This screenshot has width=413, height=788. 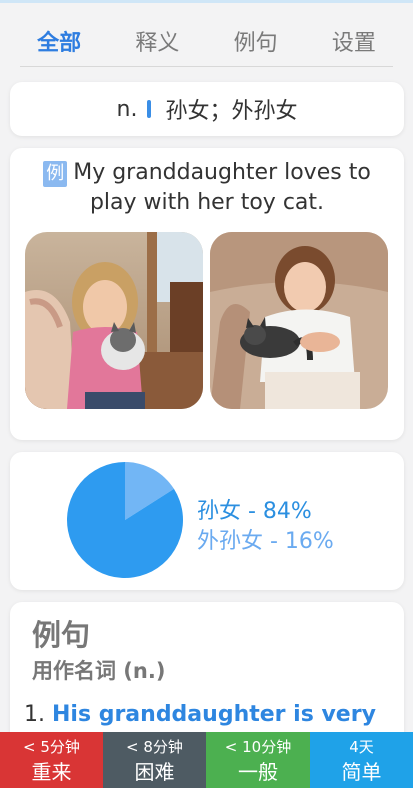 I want to click on usage-label-maternal-granddaughter: 外孙女 - 16%, so click(x=265, y=541).